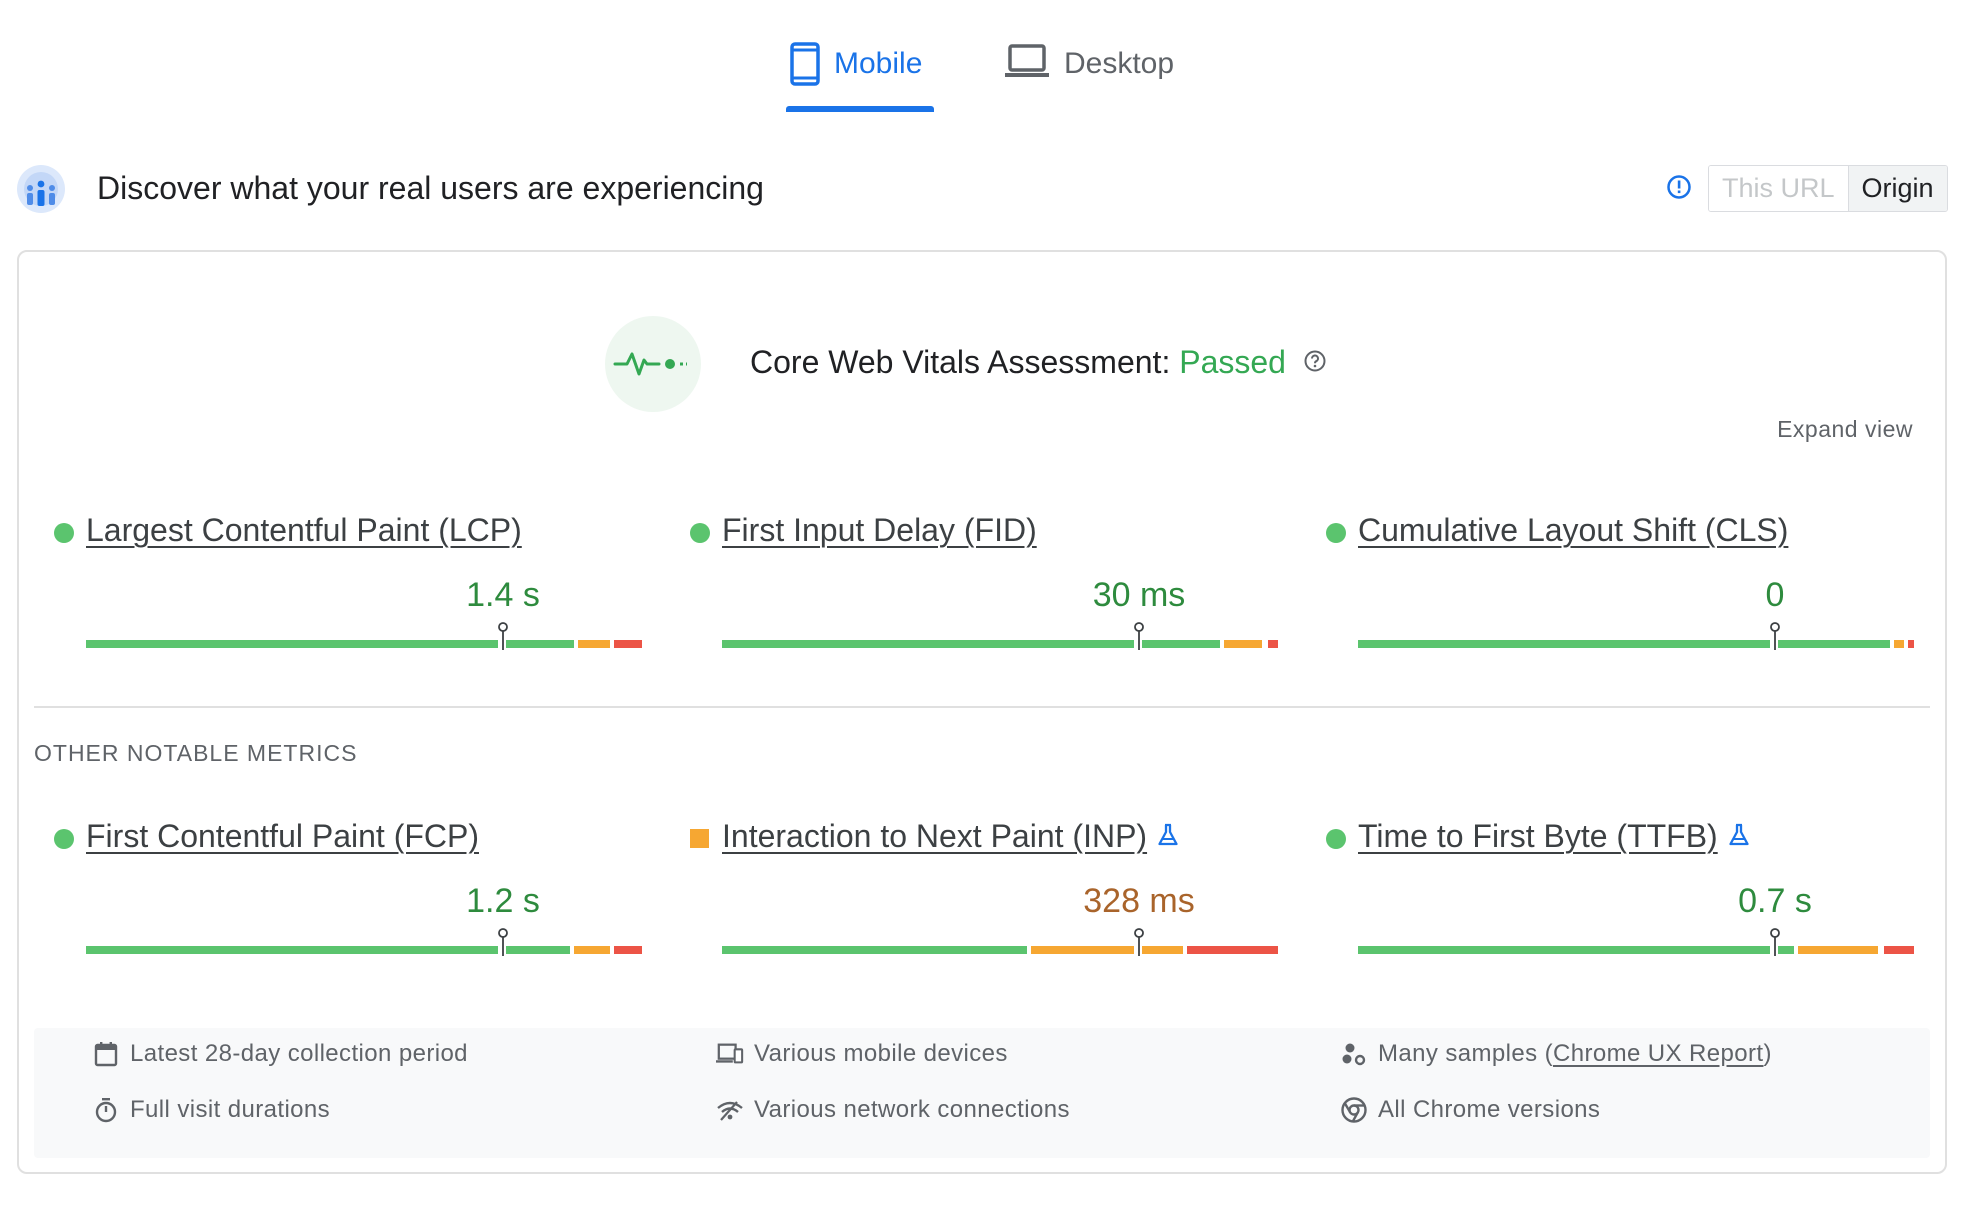 This screenshot has width=1964, height=1206. Describe the element at coordinates (41, 191) in the screenshot. I see `real-users-icon` at that location.